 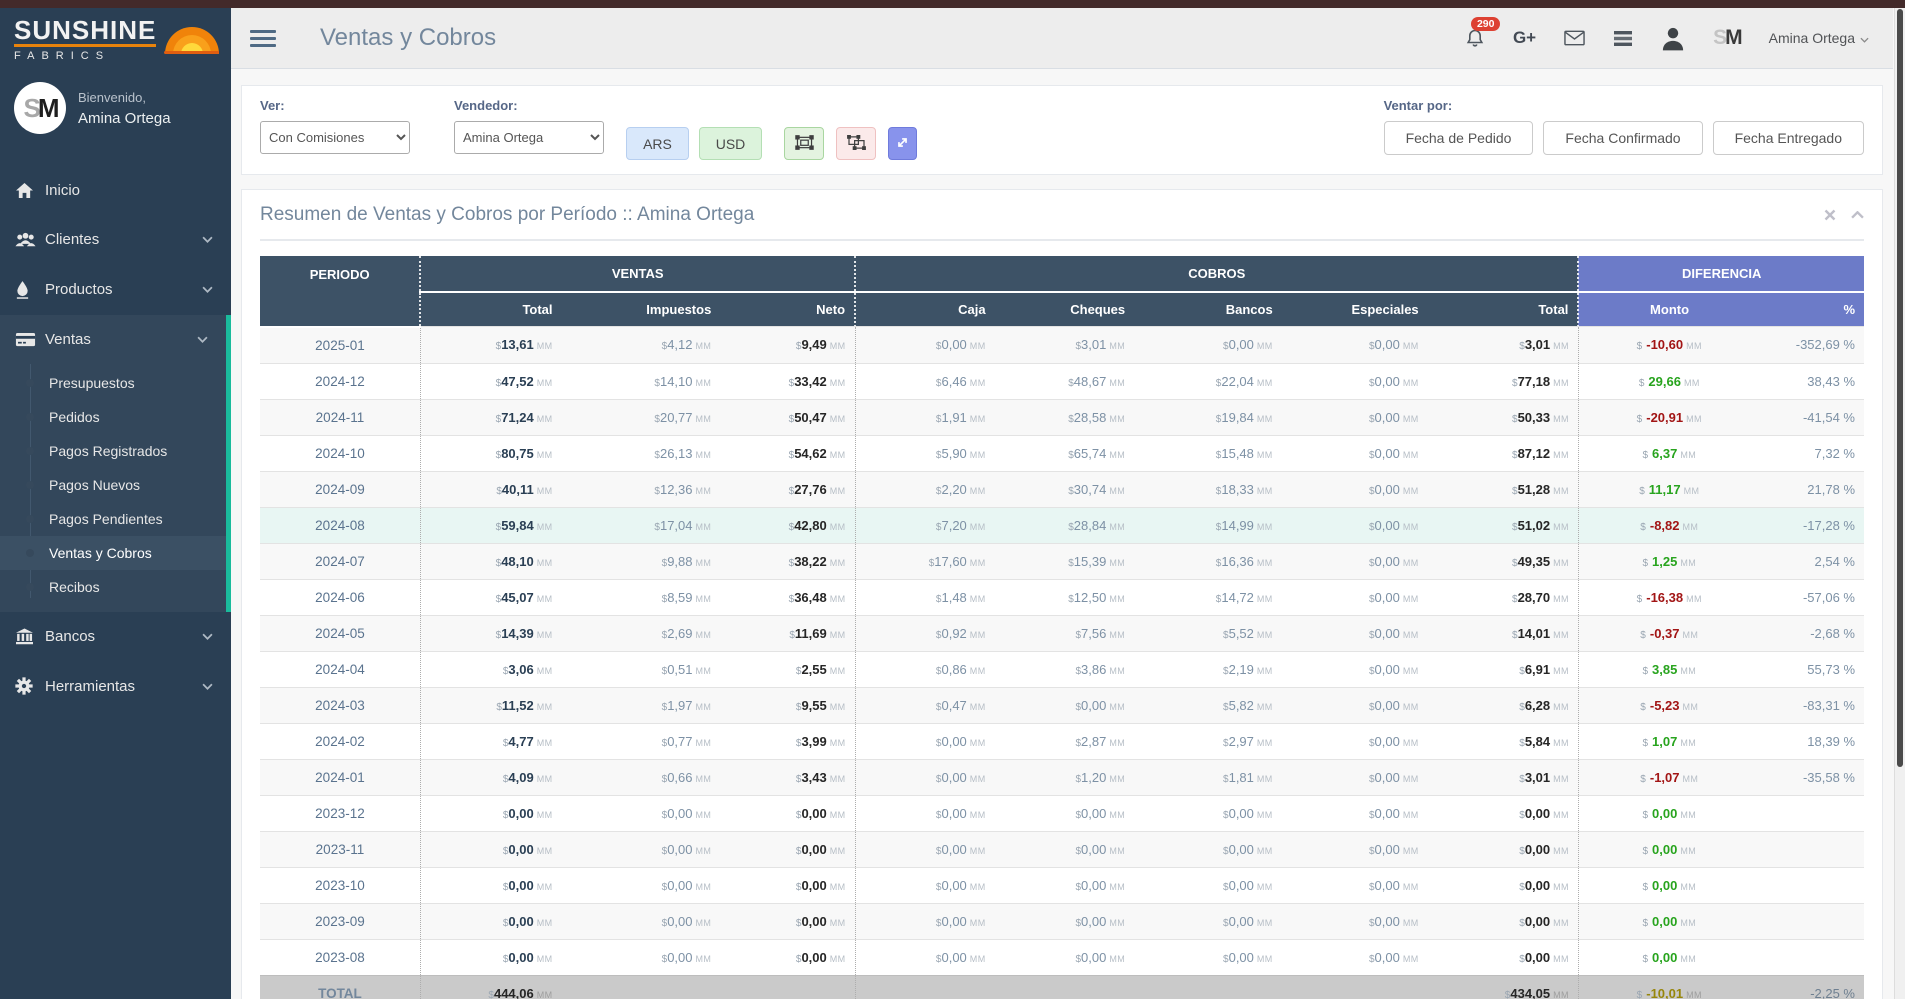 I want to click on cell-ventas-2: $33,42 MM, so click(x=788, y=380).